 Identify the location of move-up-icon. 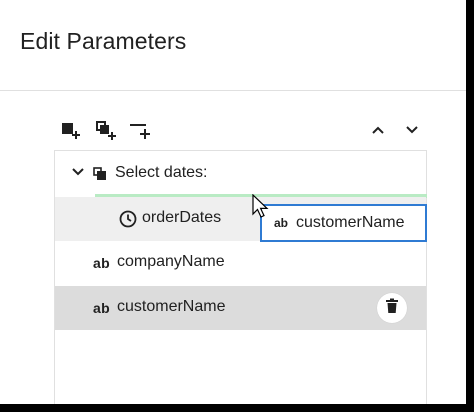
(378, 130).